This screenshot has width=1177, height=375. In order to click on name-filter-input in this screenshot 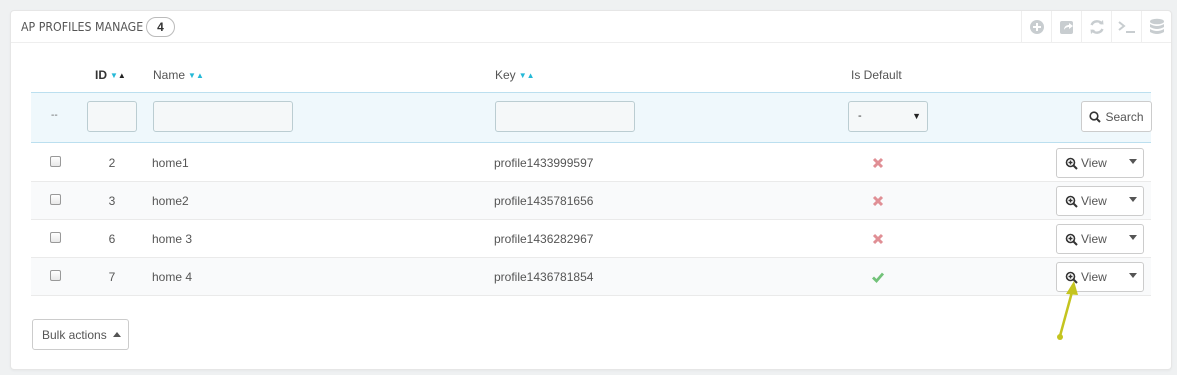, I will do `click(223, 116)`.